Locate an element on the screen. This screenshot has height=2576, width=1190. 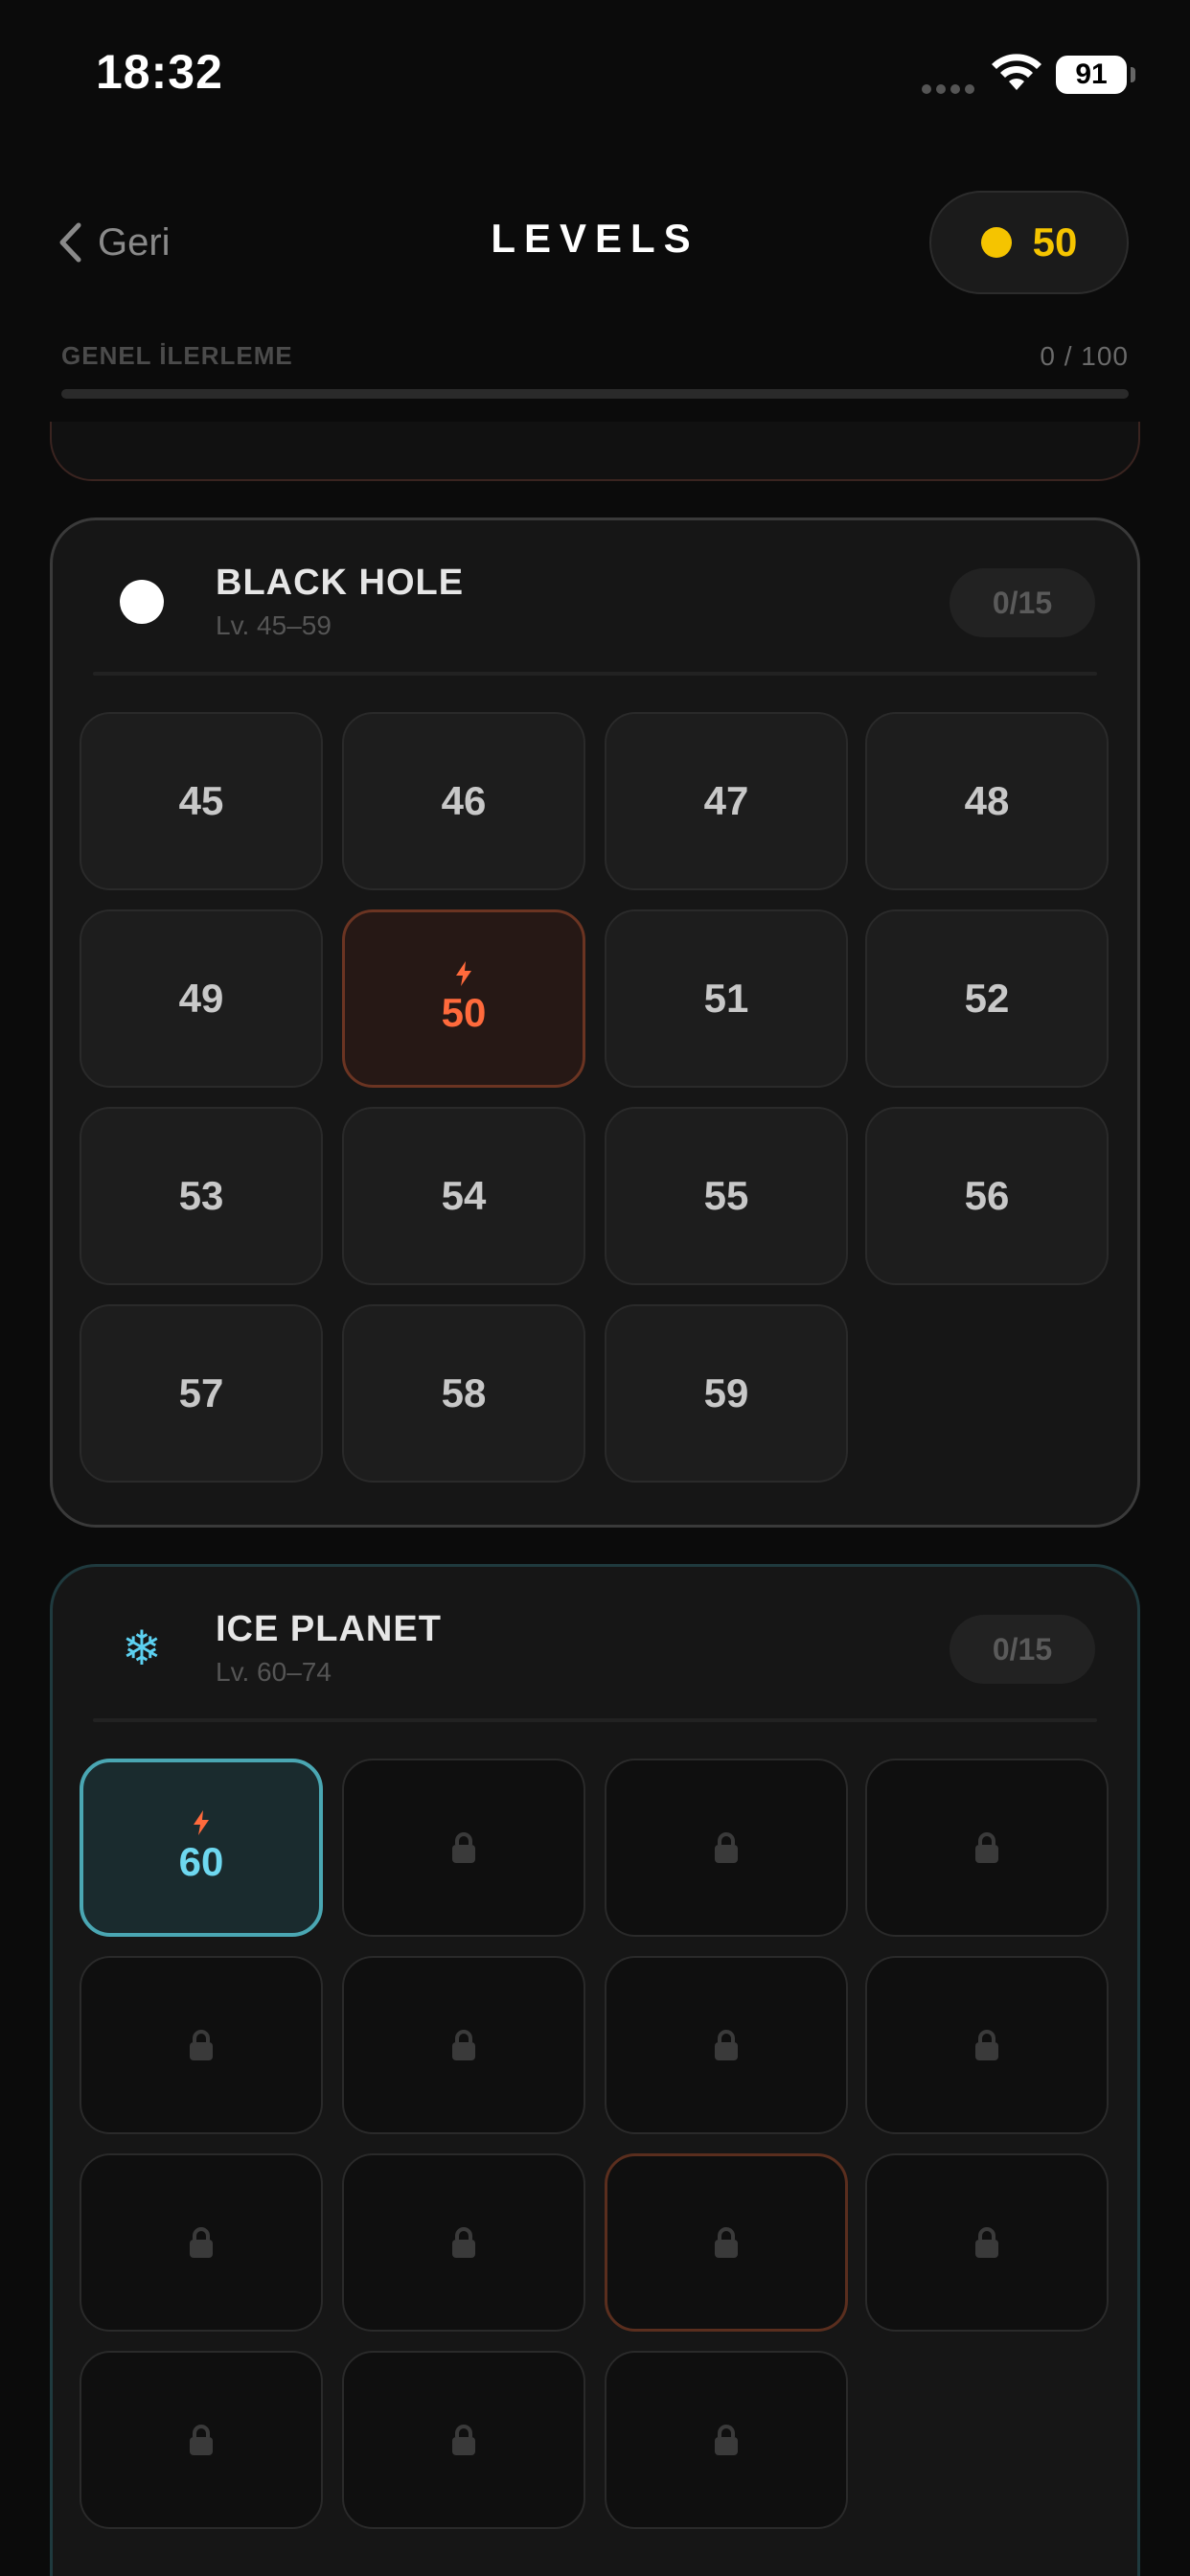
world-name: BLACK HOLE is located at coordinates (341, 583).